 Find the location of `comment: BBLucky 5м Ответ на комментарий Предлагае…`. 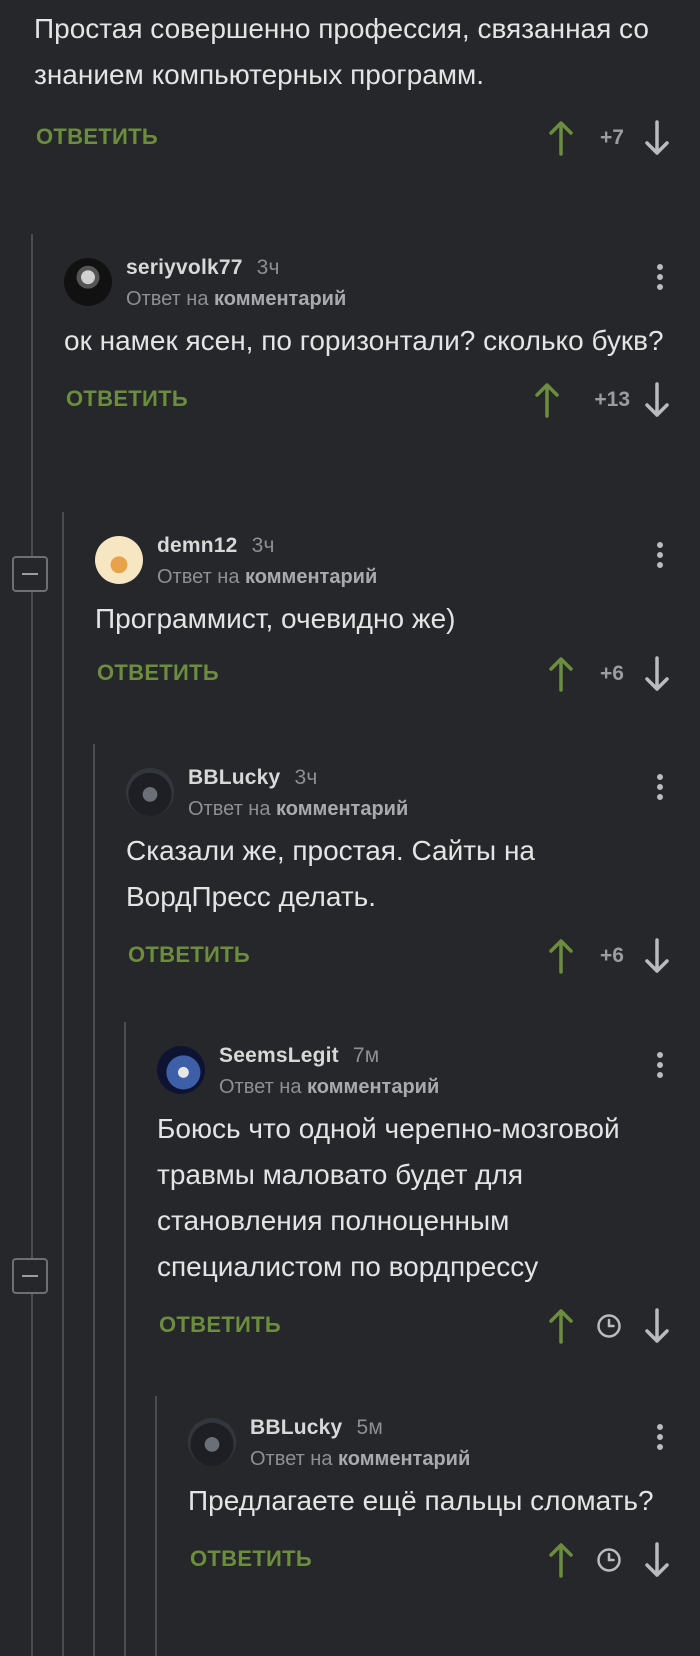

comment: BBLucky 5м Ответ на комментарий Предлагае… is located at coordinates (444, 1499).